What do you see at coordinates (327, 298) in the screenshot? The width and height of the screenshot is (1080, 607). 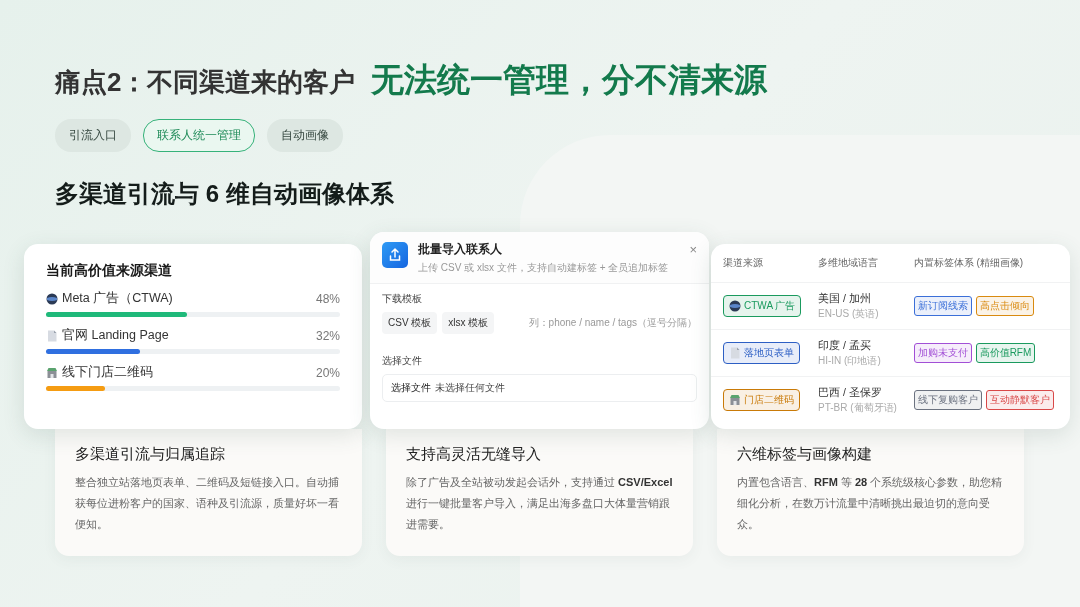 I see `channel-percent: 48%` at bounding box center [327, 298].